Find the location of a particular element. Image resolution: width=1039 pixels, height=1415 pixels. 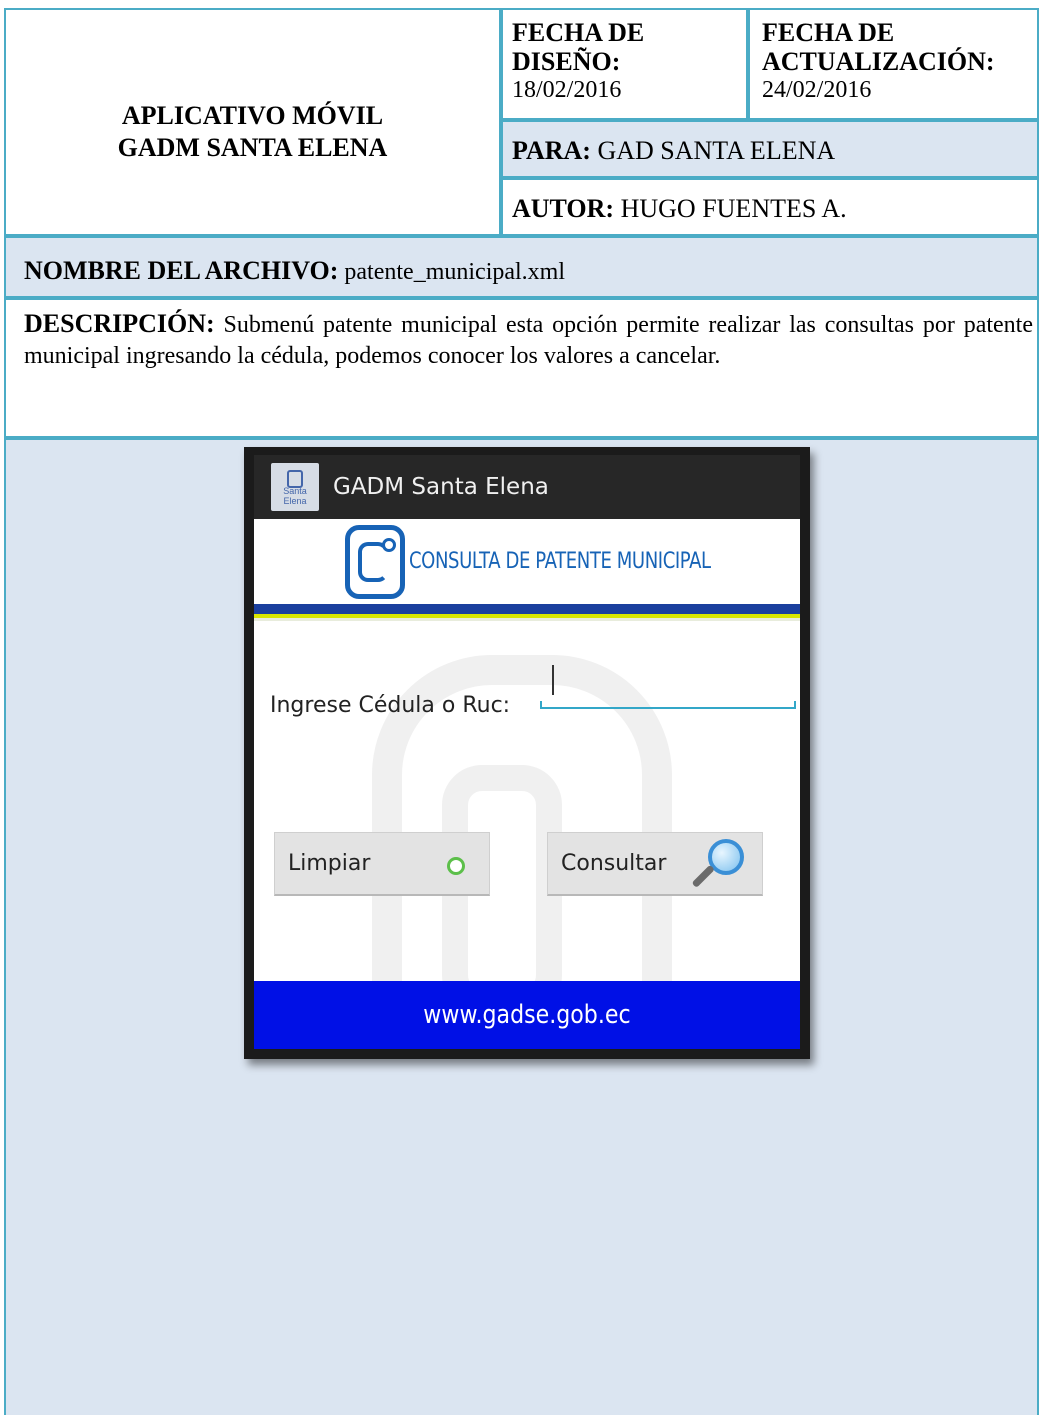

fecha-actualizacion-cell: FECHA DE ACTUALIZACIÓN: 24/02/2016 is located at coordinates (893, 64).